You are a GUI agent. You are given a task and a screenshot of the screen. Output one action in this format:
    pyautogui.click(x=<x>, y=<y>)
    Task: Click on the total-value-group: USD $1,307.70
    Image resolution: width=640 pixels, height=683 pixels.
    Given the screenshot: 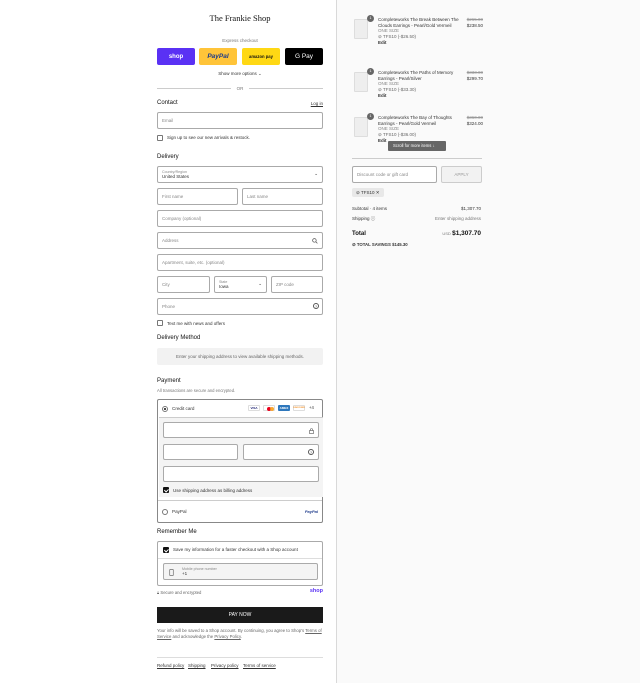 What is the action you would take?
    pyautogui.click(x=461, y=233)
    